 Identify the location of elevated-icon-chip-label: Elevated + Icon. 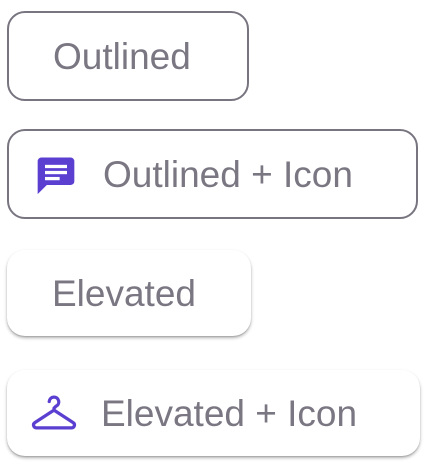
(229, 413).